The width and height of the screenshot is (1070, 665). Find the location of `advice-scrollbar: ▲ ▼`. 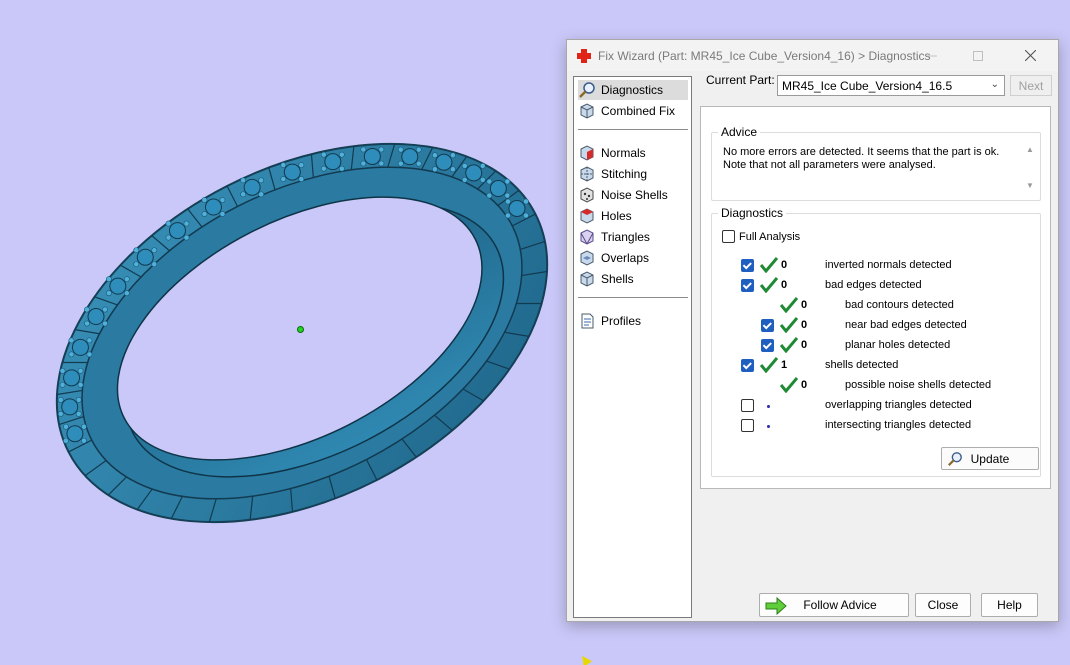

advice-scrollbar: ▲ ▼ is located at coordinates (1030, 170).